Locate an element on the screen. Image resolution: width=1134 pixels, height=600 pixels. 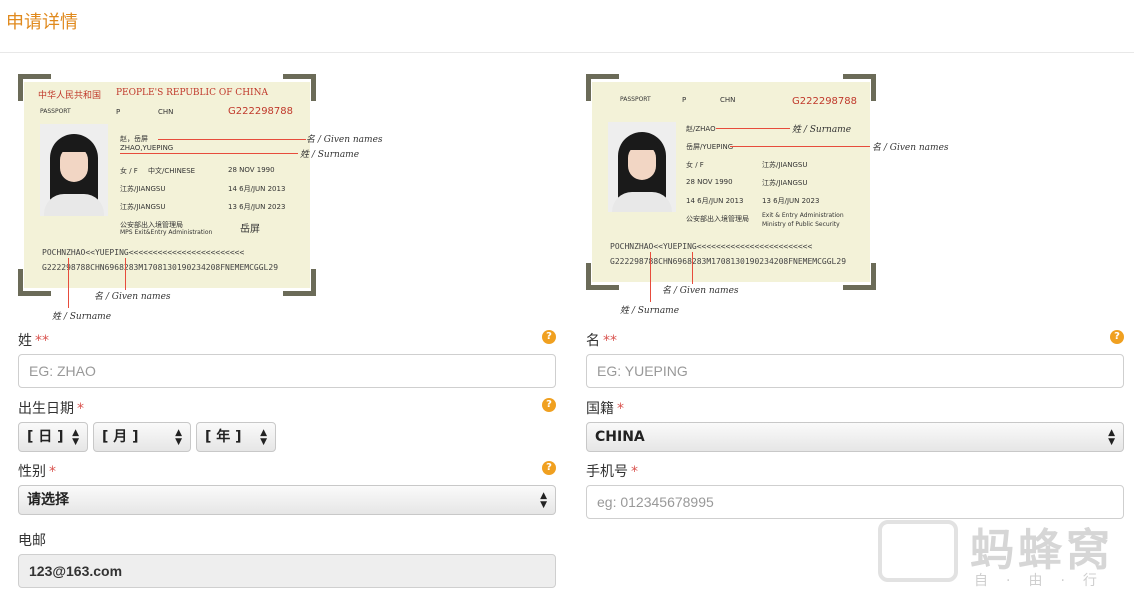
email-input: 123@163.com is located at coordinates (287, 571).